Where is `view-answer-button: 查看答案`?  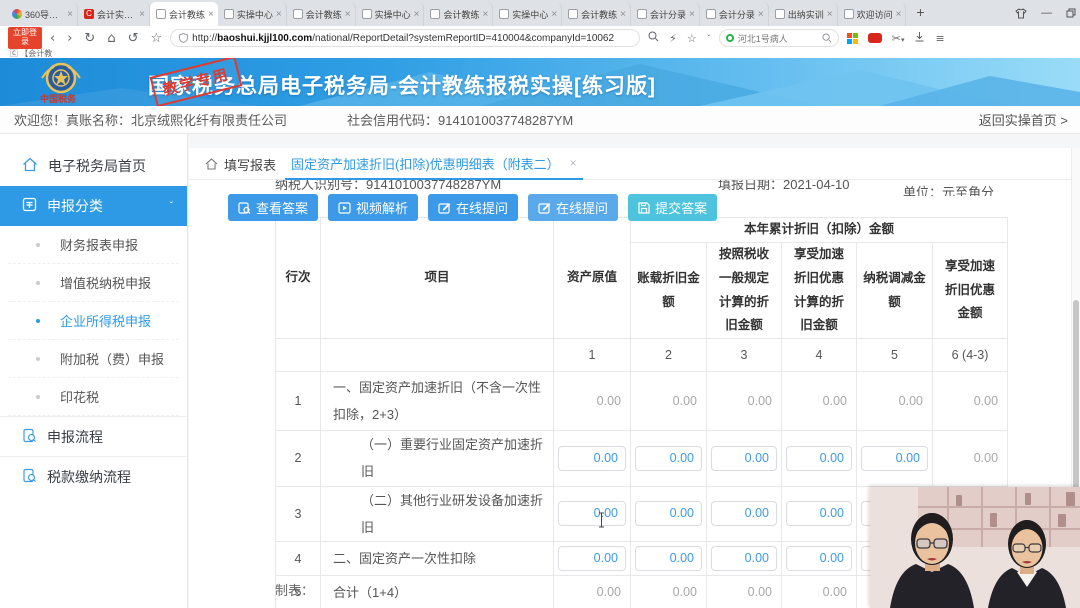
view-answer-button: 查看答案 is located at coordinates (273, 207).